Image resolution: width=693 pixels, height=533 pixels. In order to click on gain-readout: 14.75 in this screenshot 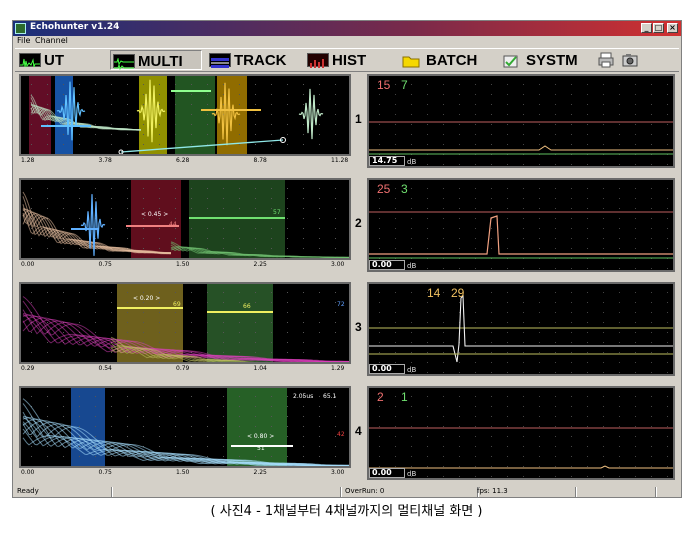, I will do `click(387, 161)`.